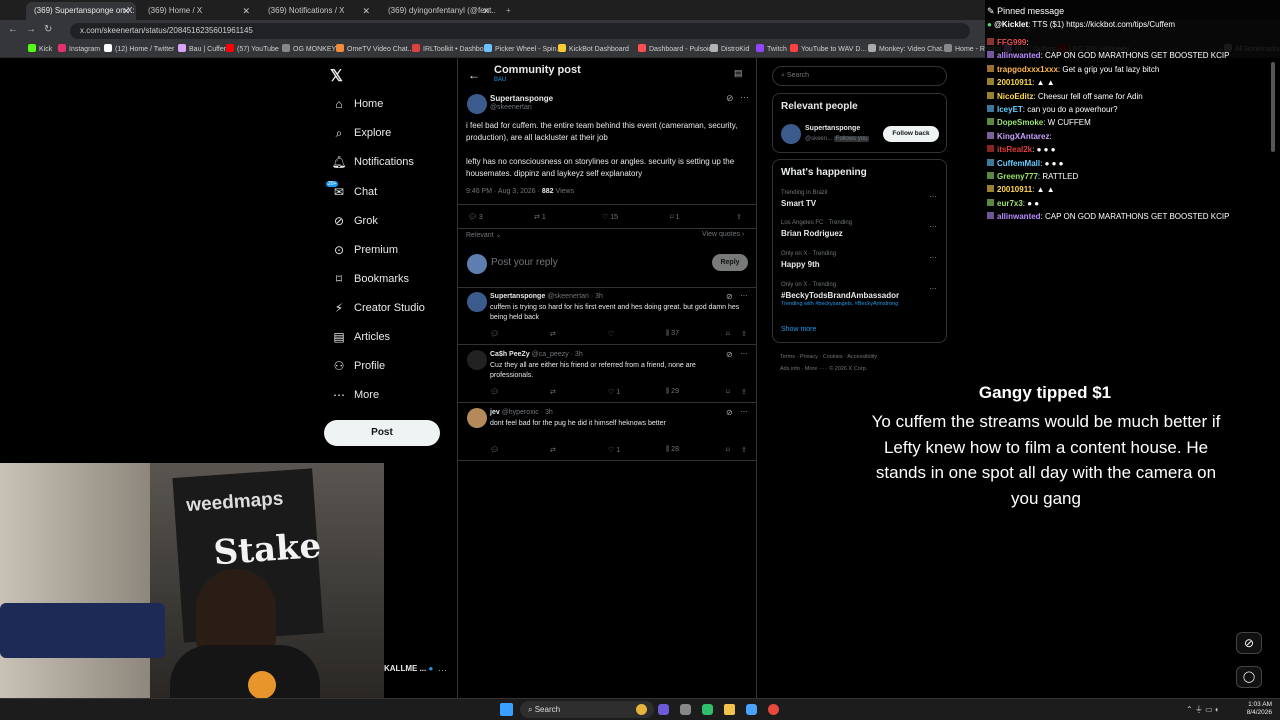 The height and width of the screenshot is (720, 1280). What do you see at coordinates (1014, 149) in the screenshot?
I see `chat-username: itsReal2k` at bounding box center [1014, 149].